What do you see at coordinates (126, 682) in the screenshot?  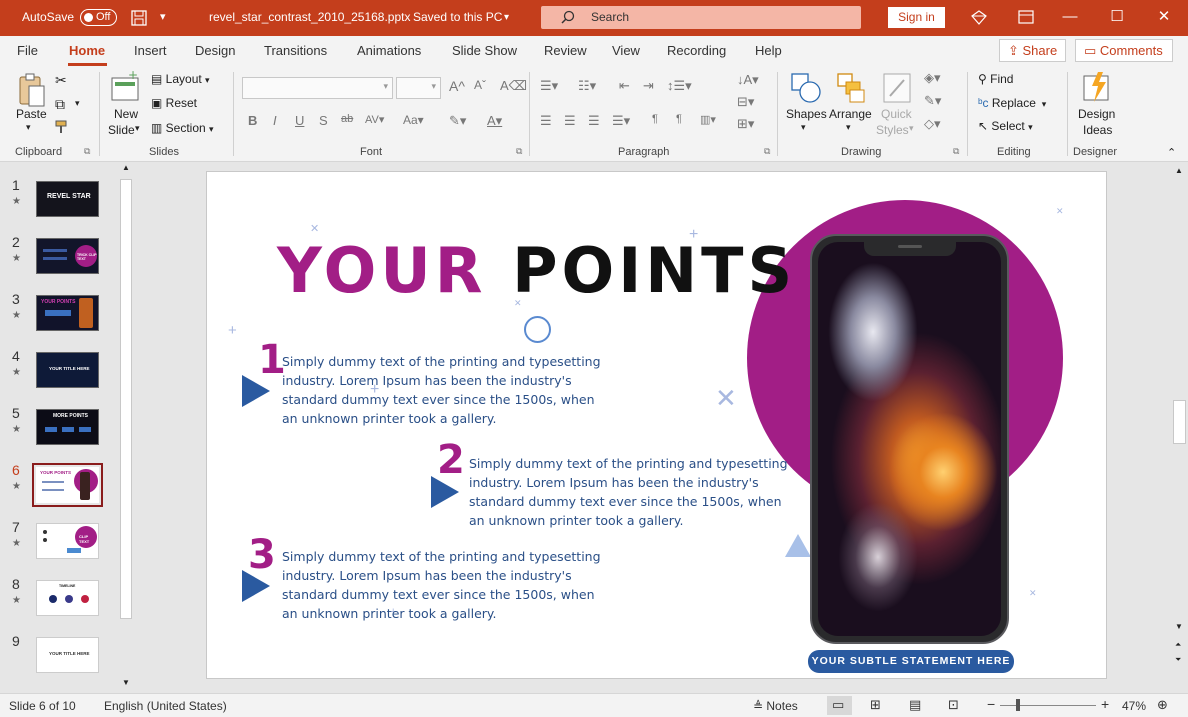 I see `scroll-down-icon: ▼` at bounding box center [126, 682].